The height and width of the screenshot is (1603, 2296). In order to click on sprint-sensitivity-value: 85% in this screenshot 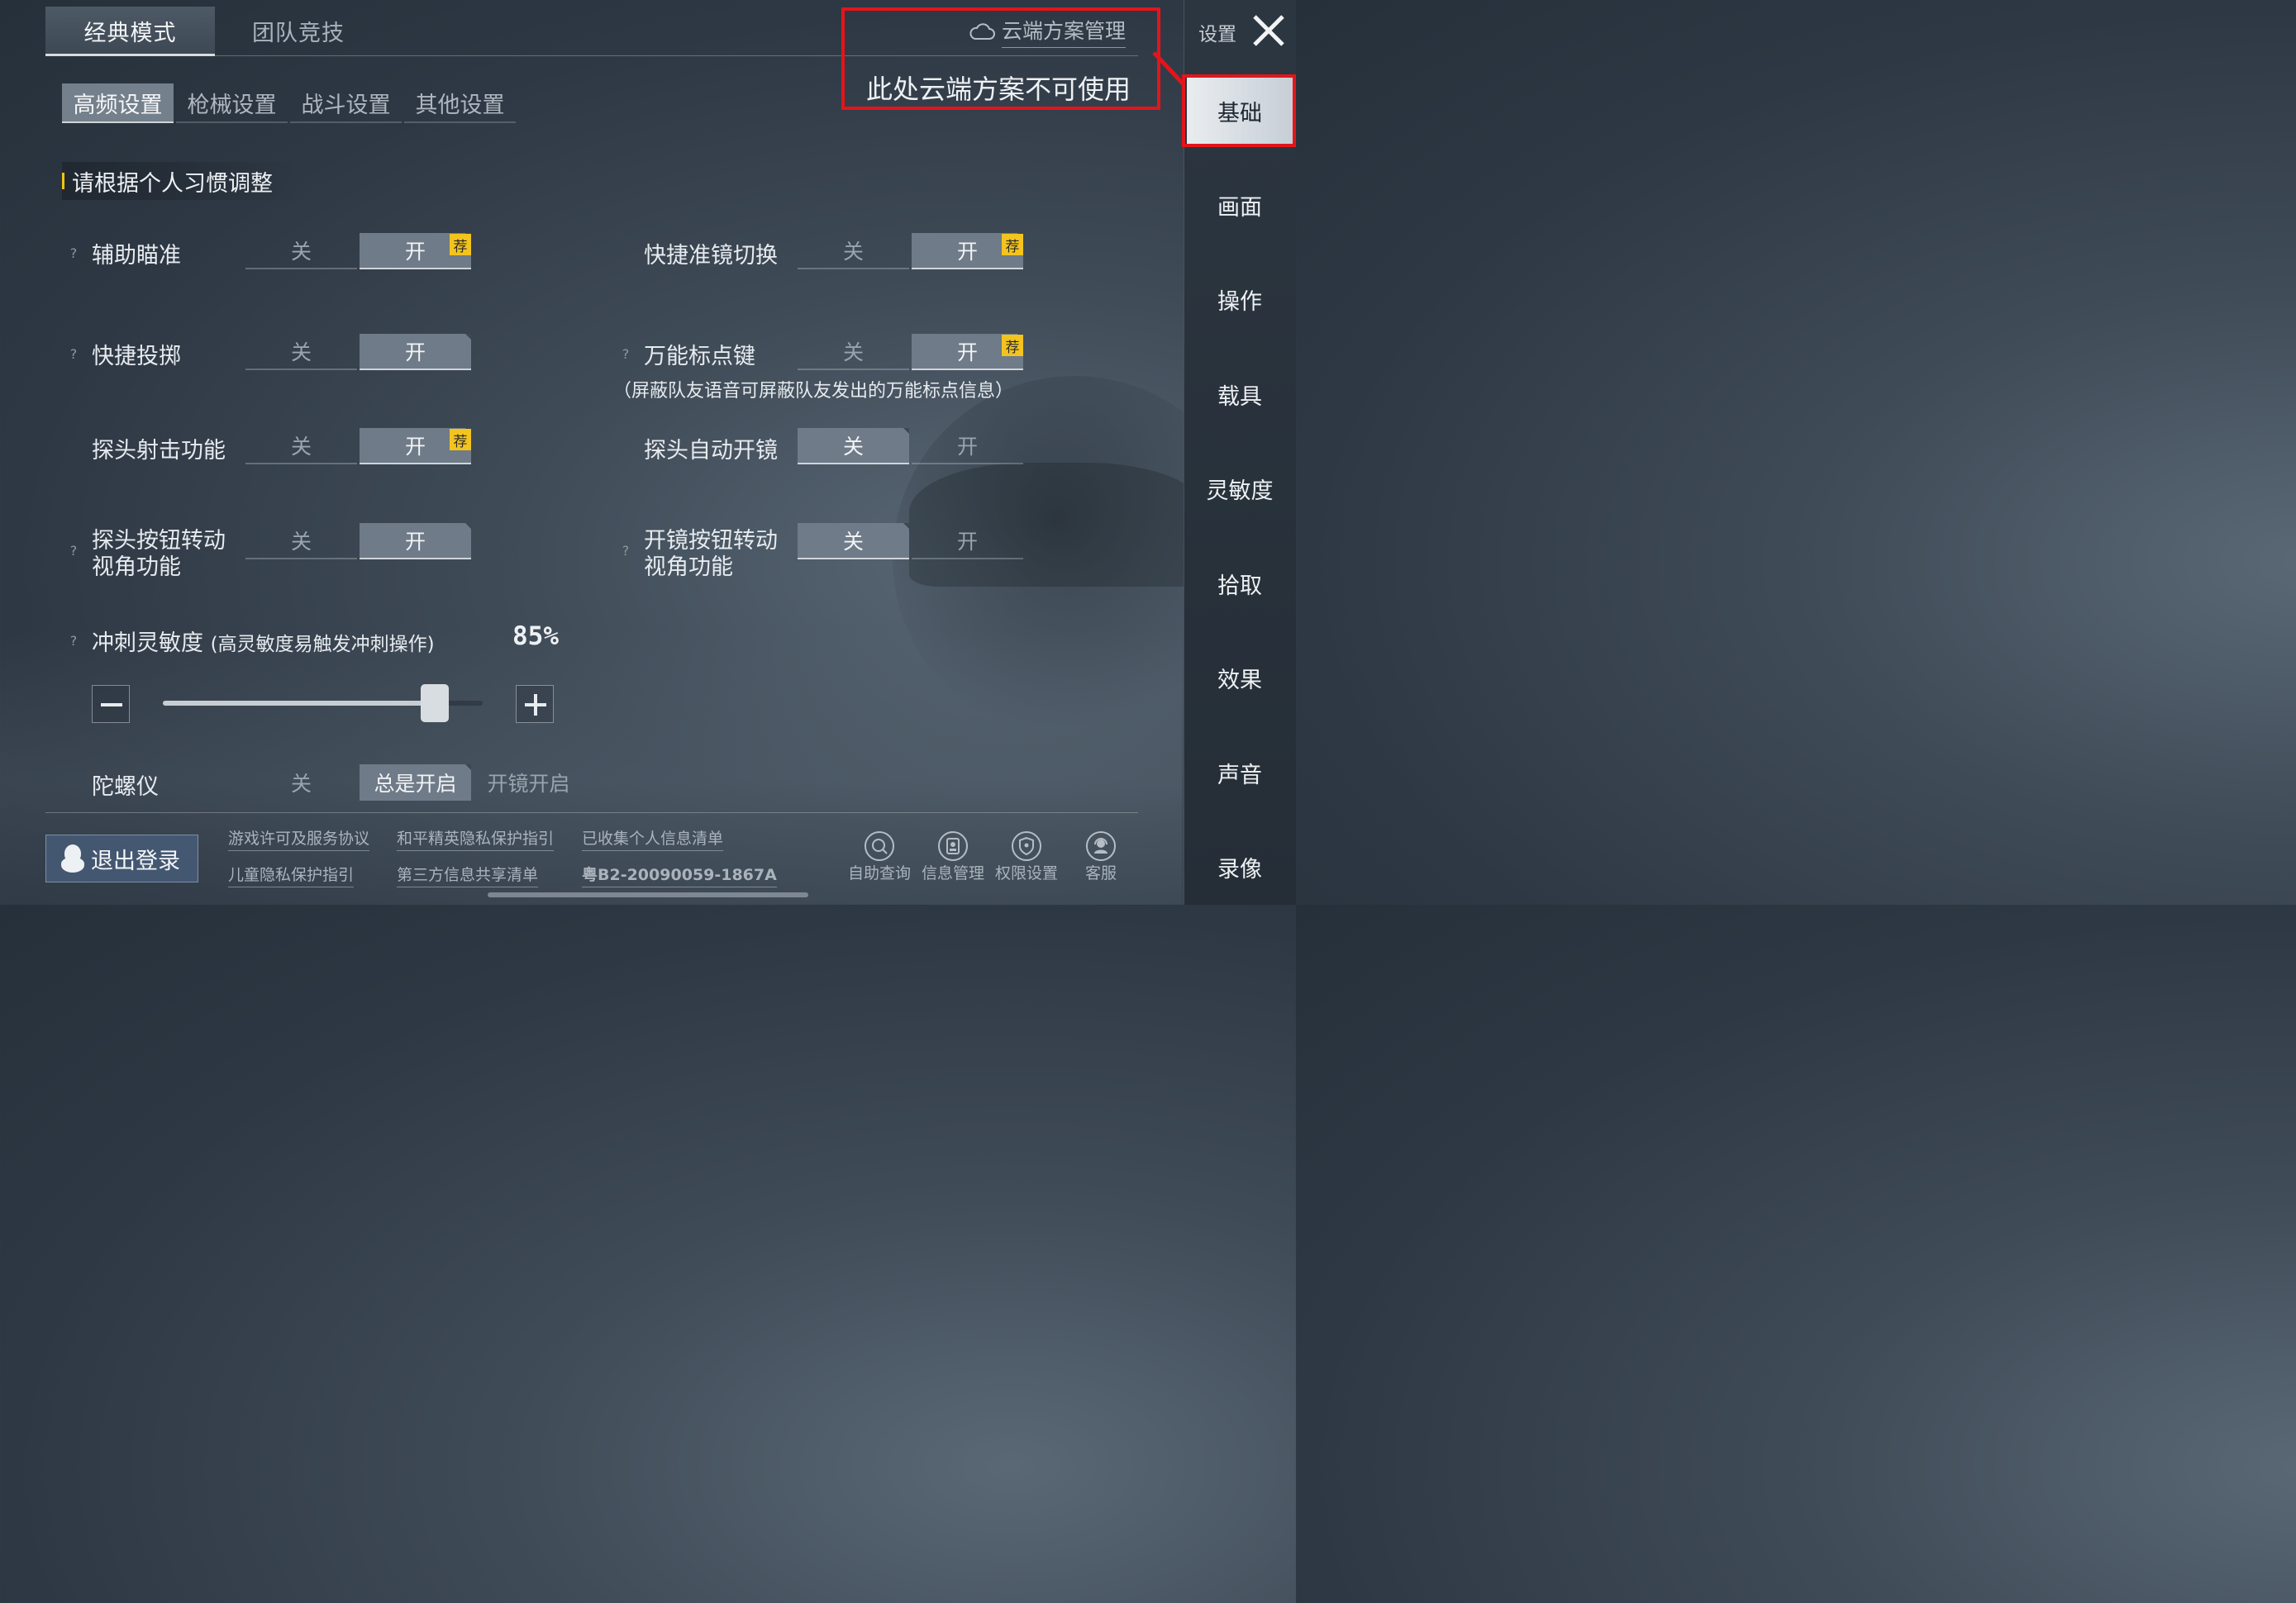, I will do `click(535, 636)`.